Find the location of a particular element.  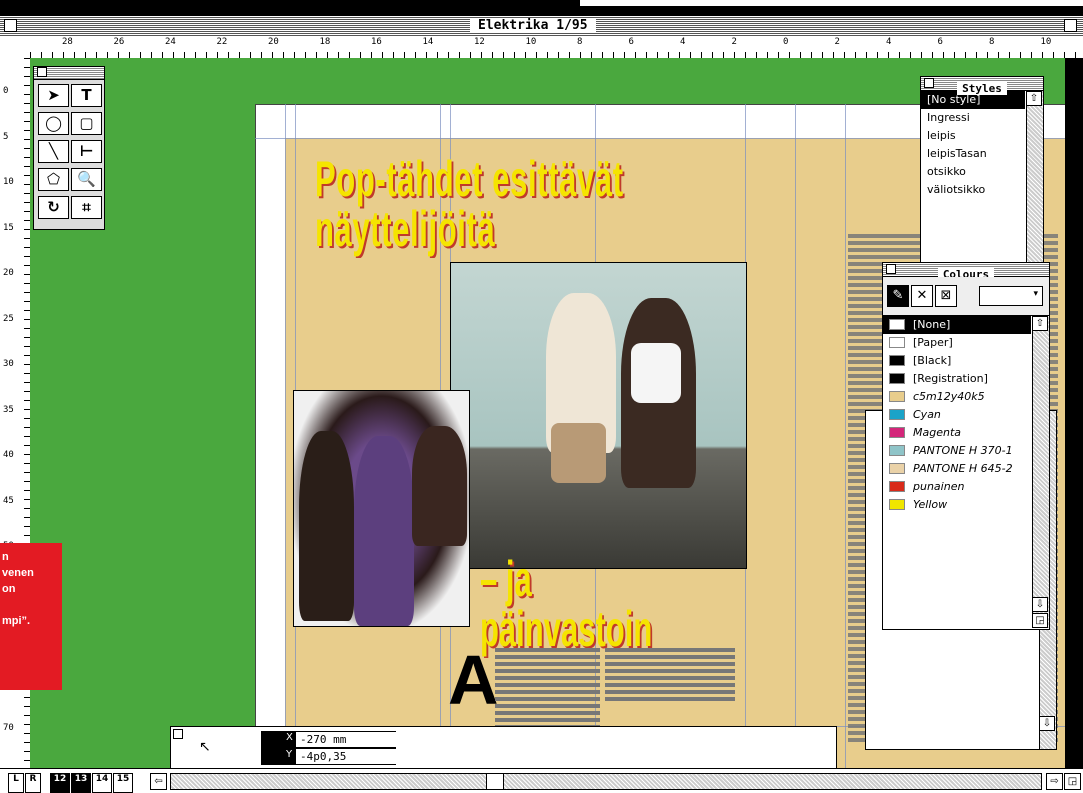

colours-close-box is located at coordinates (891, 269).